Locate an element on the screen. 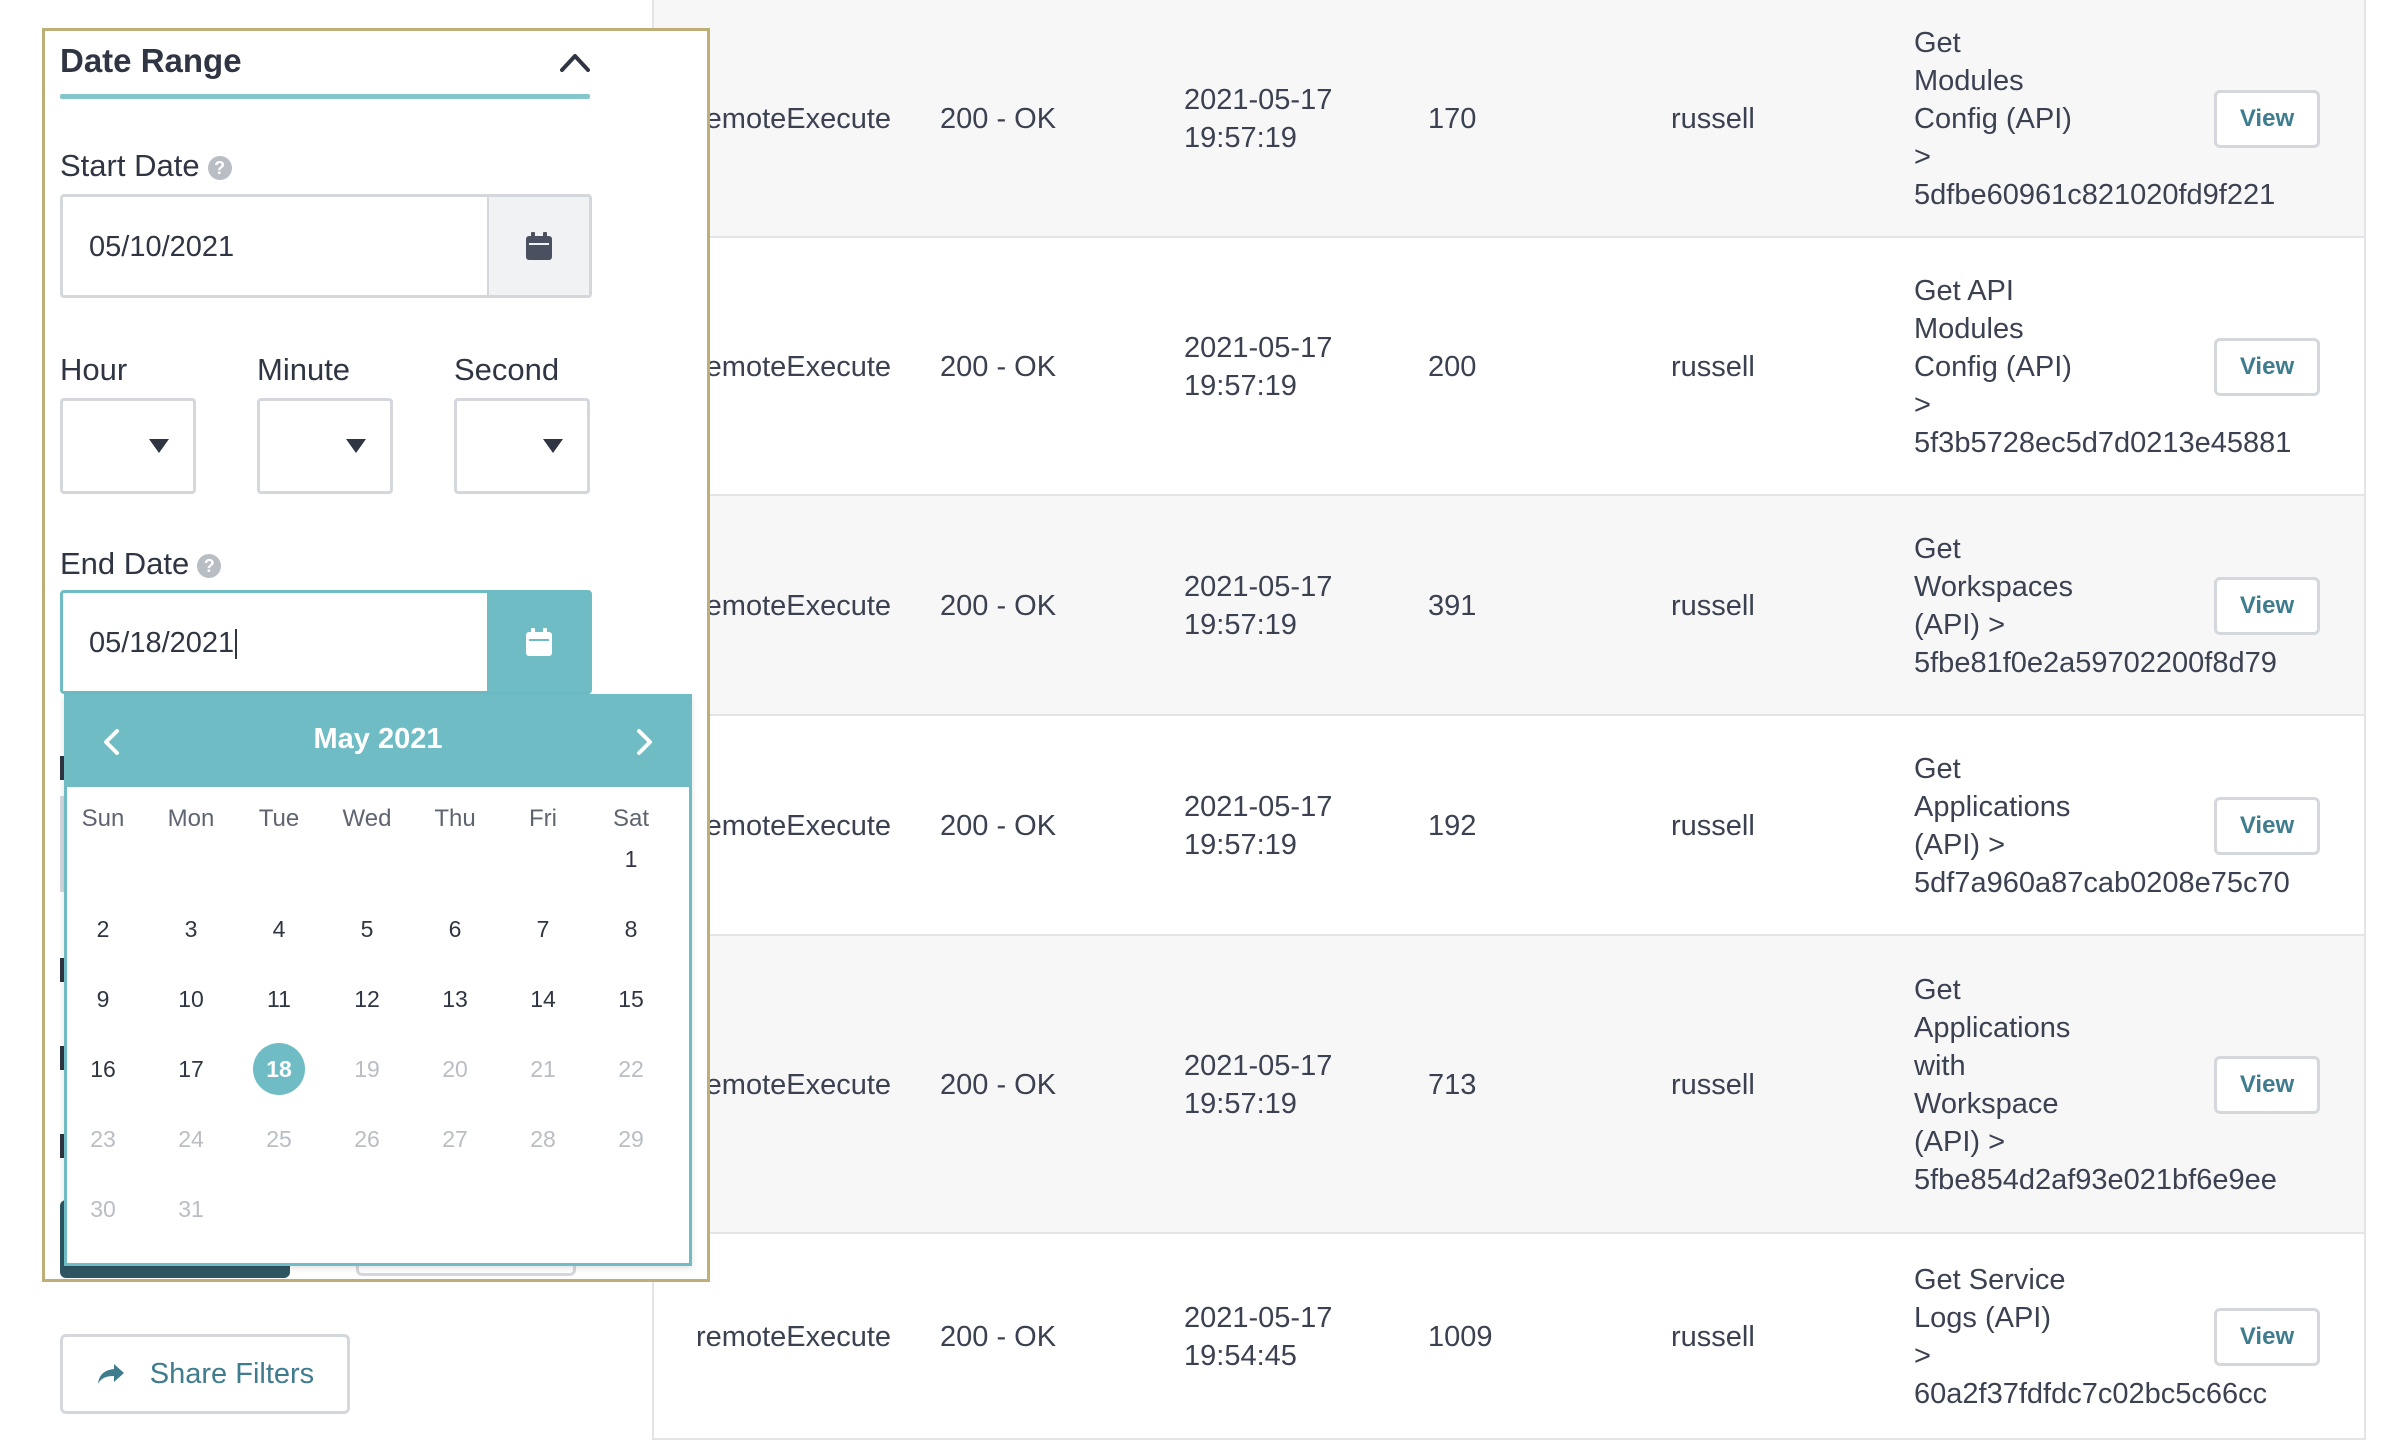 This screenshot has width=2396, height=1440. chevron-right-icon is located at coordinates (644, 742).